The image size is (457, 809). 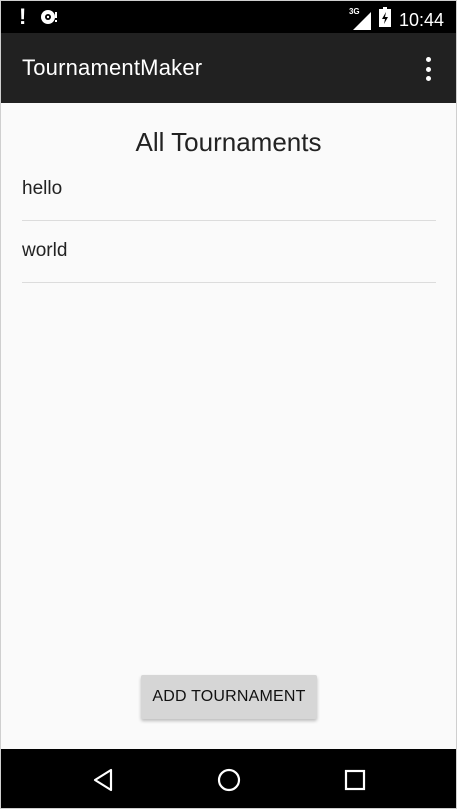 What do you see at coordinates (49, 17) in the screenshot?
I see `notification-icon` at bounding box center [49, 17].